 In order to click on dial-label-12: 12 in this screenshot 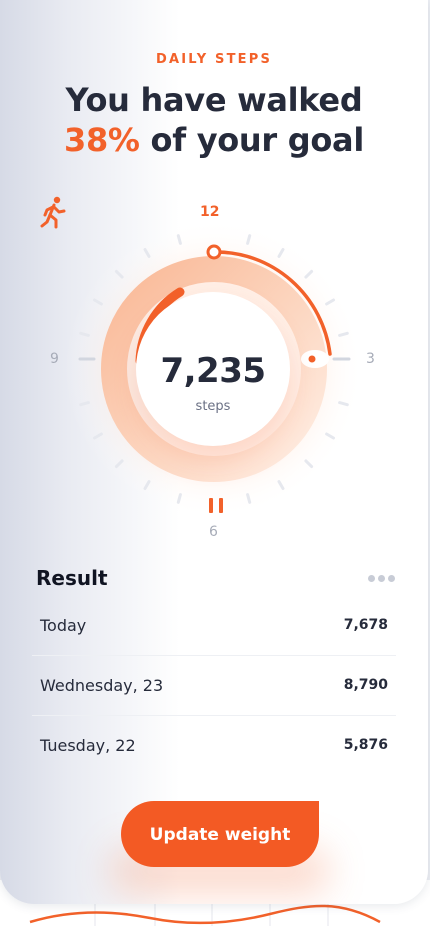, I will do `click(210, 212)`.